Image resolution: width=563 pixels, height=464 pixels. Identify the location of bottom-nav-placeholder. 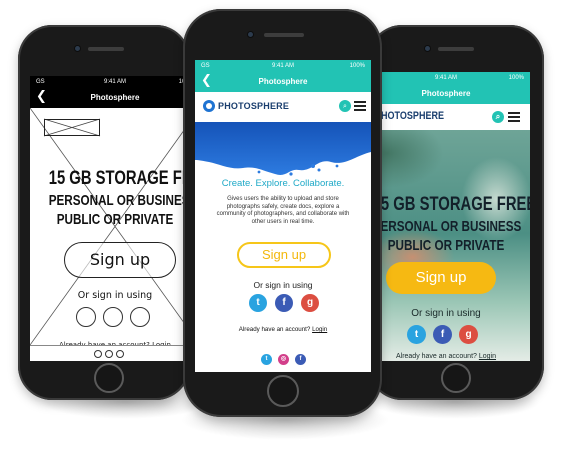
(115, 353).